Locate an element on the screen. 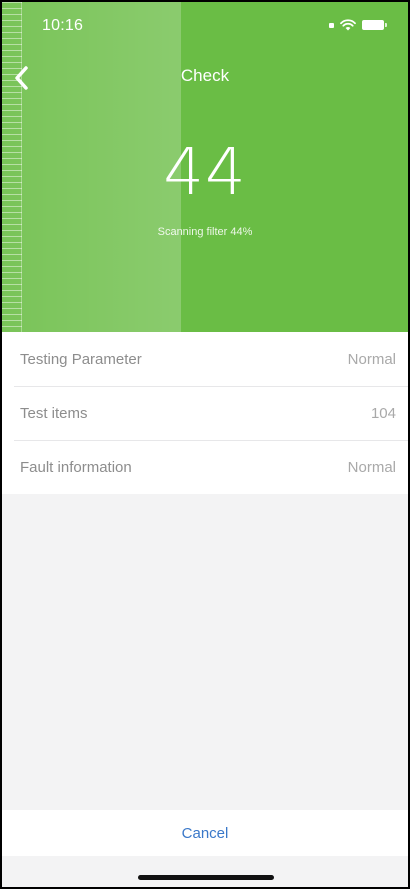  list-item: Fault information Normal is located at coordinates (205, 467).